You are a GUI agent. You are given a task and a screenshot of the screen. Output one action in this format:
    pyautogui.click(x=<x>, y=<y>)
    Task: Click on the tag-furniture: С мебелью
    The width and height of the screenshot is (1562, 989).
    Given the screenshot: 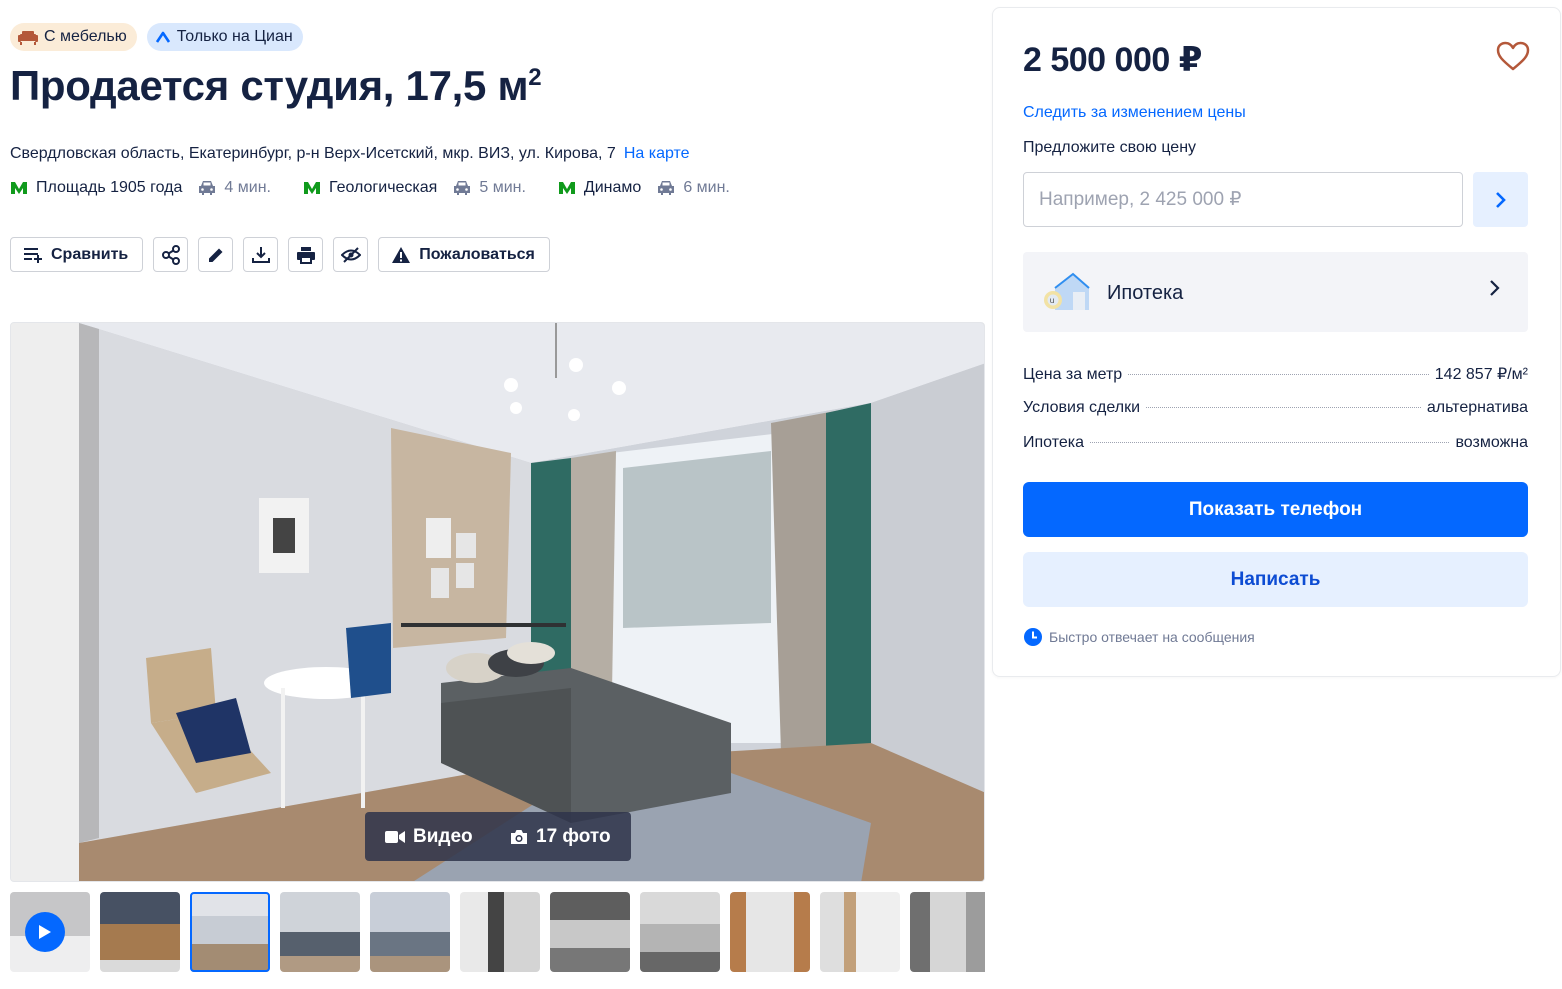 What is the action you would take?
    pyautogui.click(x=73, y=37)
    